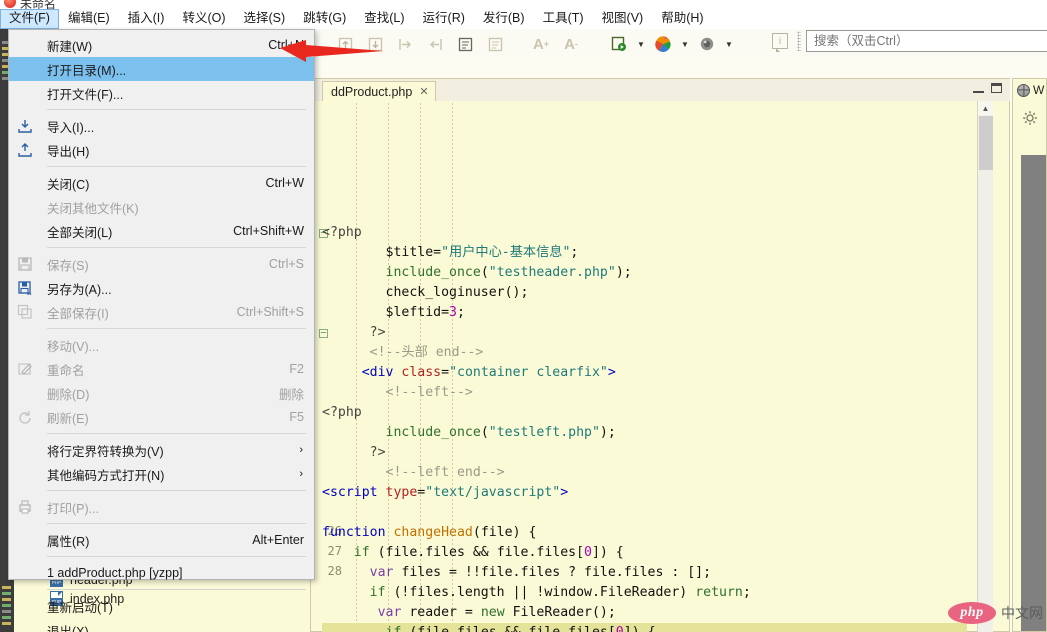  Describe the element at coordinates (611, 372) in the screenshot. I see `code-token: >` at that location.